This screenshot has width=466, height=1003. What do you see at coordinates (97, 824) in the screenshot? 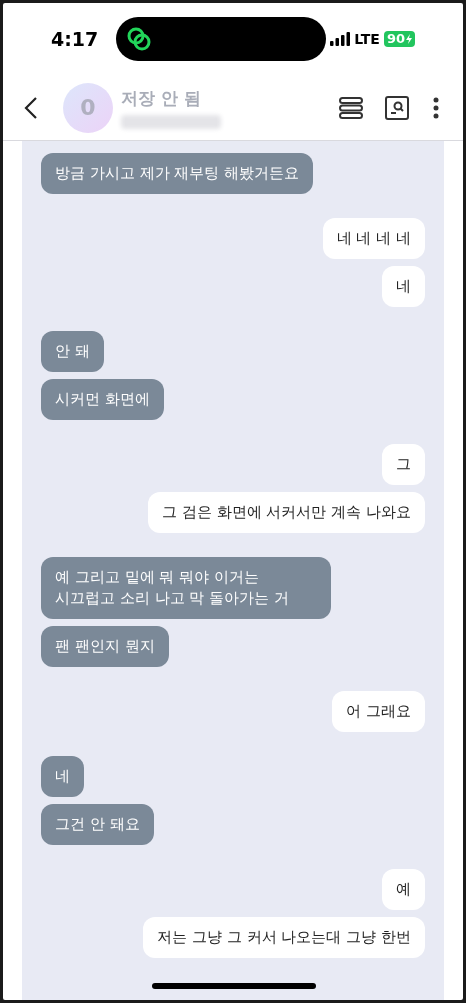
I see `message-bubble: 그건 안 돼요` at bounding box center [97, 824].